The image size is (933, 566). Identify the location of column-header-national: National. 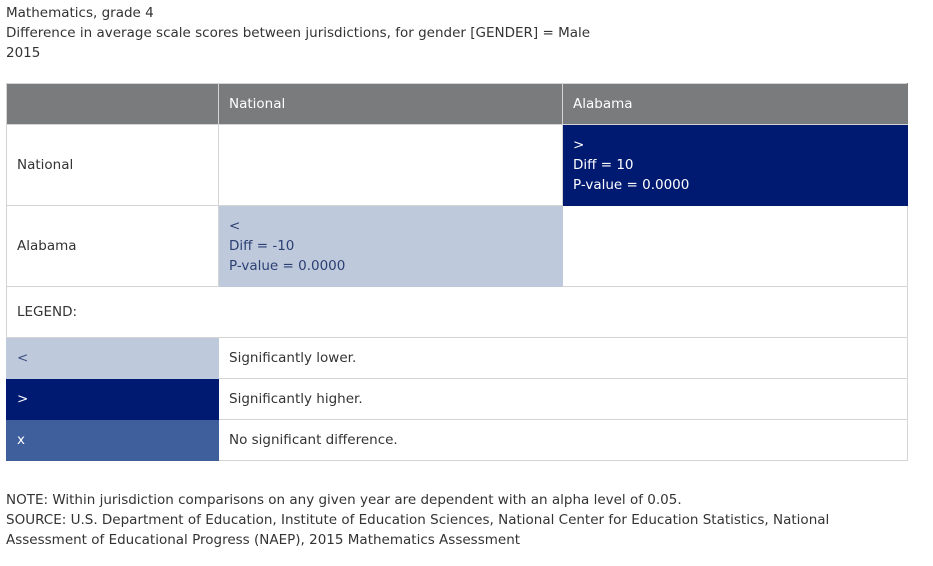
(390, 104).